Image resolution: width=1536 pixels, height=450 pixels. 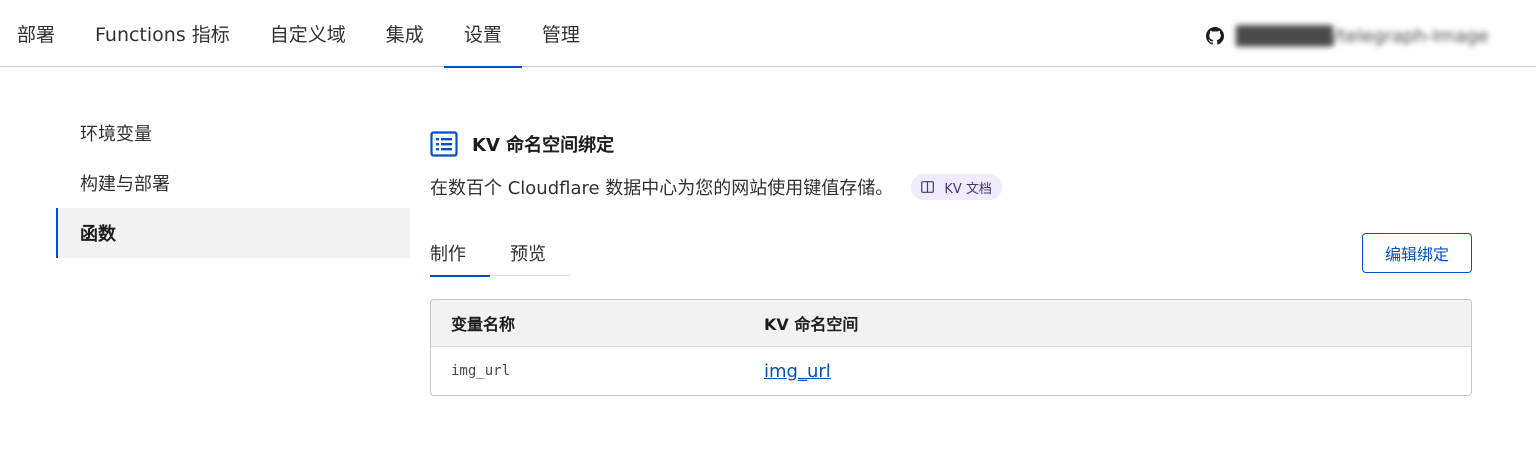 What do you see at coordinates (483, 324) in the screenshot?
I see `column-header-variable-name: 变量名称` at bounding box center [483, 324].